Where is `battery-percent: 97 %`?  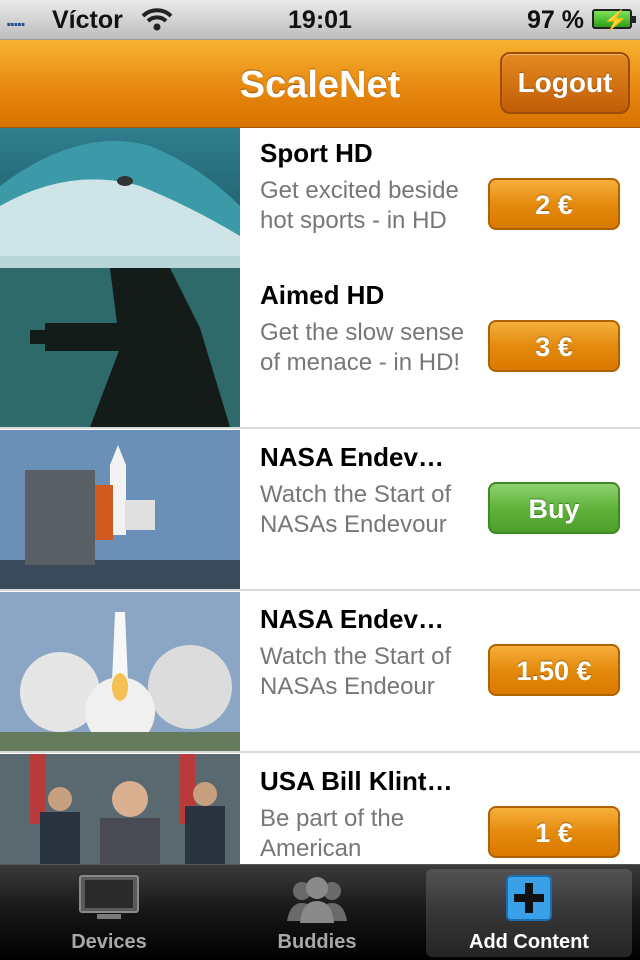 battery-percent: 97 % is located at coordinates (555, 20).